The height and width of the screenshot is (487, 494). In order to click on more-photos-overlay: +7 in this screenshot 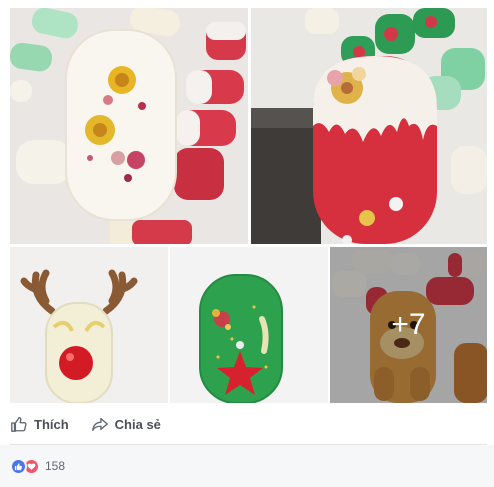, I will do `click(408, 325)`.